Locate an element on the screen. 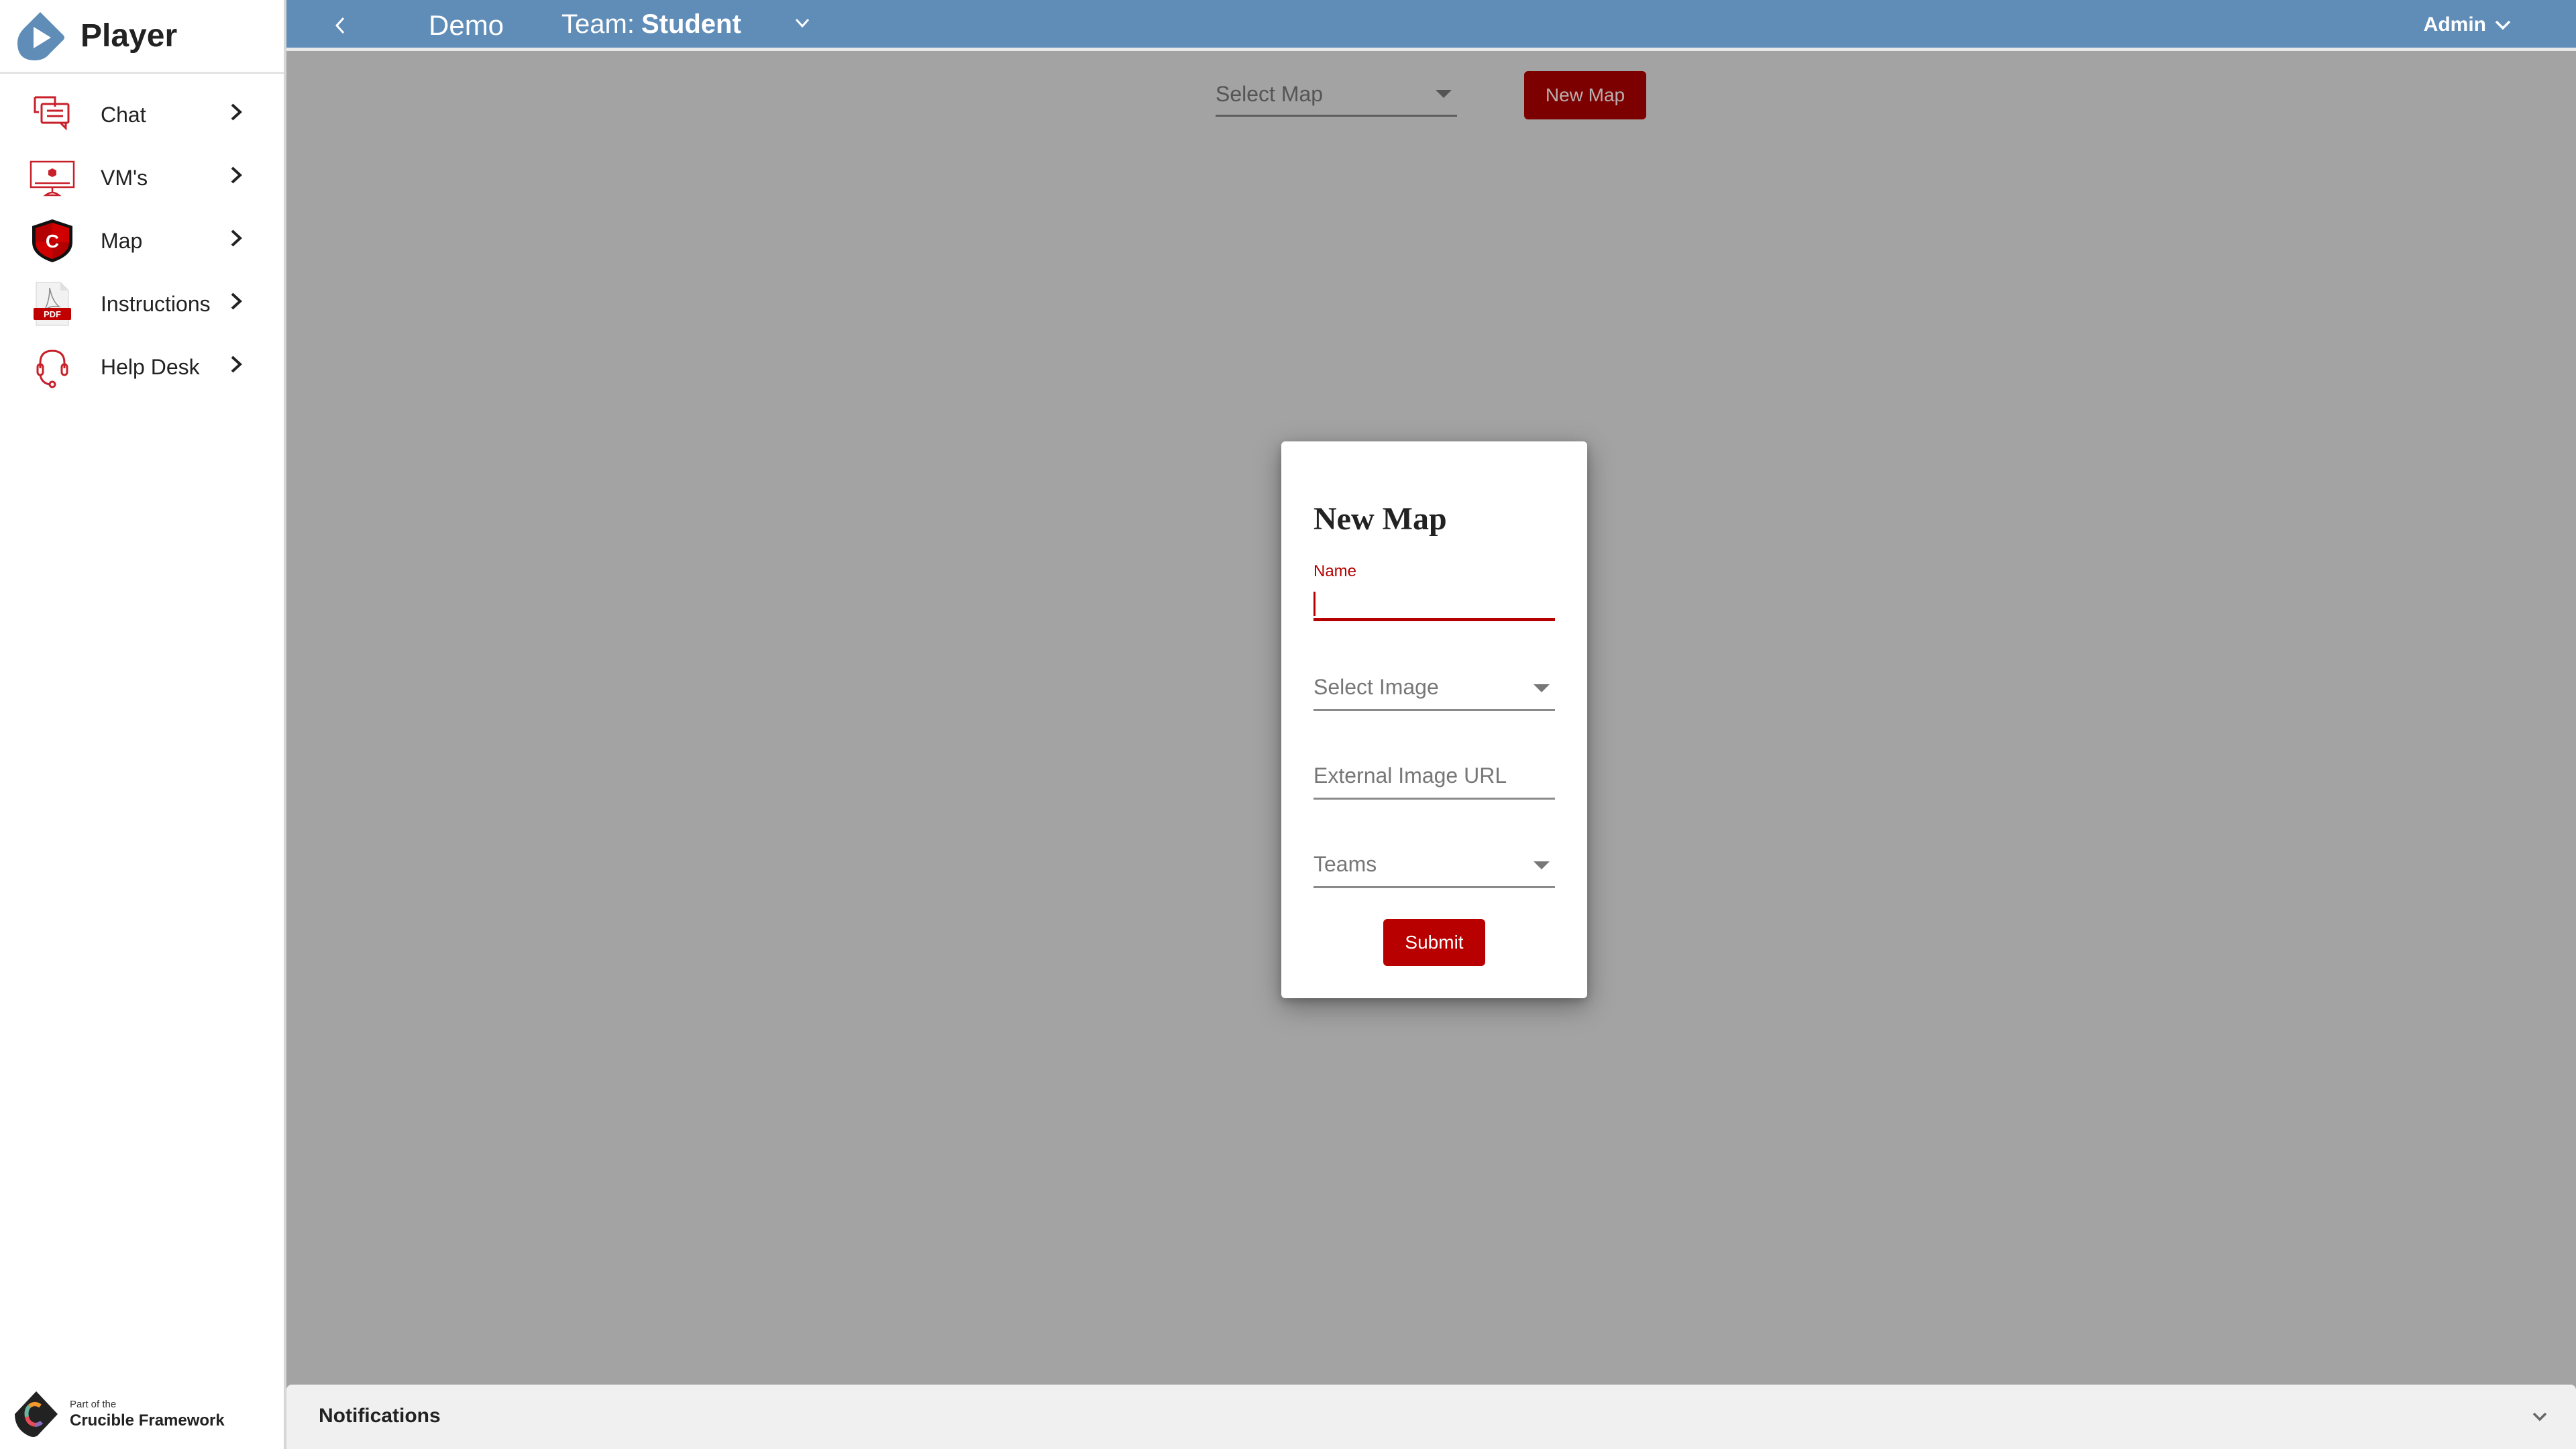  sidebar-item-vms: VM's is located at coordinates (142, 177).